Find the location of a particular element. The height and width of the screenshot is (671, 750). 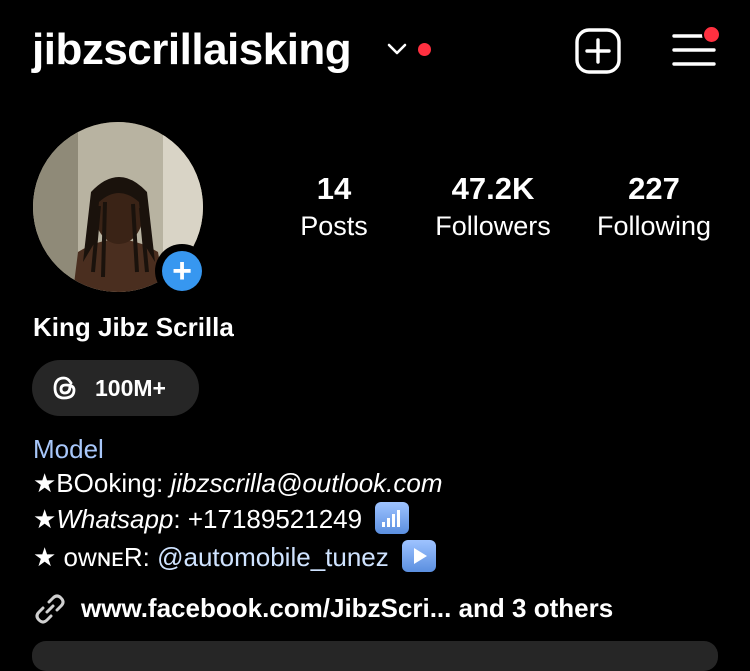

following-count: 227 is located at coordinates (654, 188).